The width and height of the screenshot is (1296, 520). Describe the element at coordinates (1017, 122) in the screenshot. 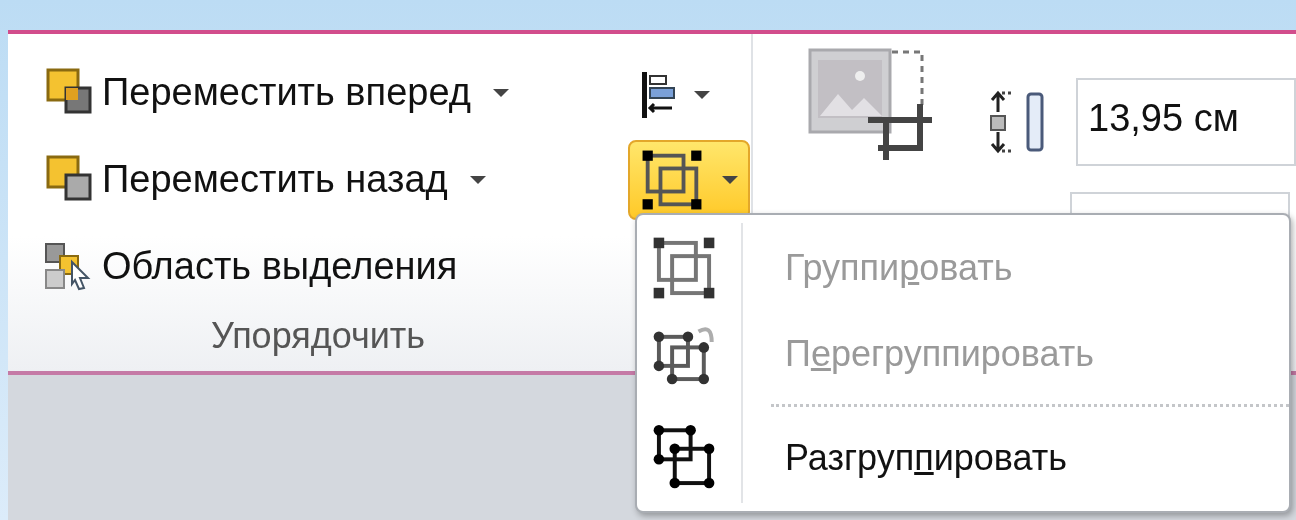

I see `height-icon` at that location.